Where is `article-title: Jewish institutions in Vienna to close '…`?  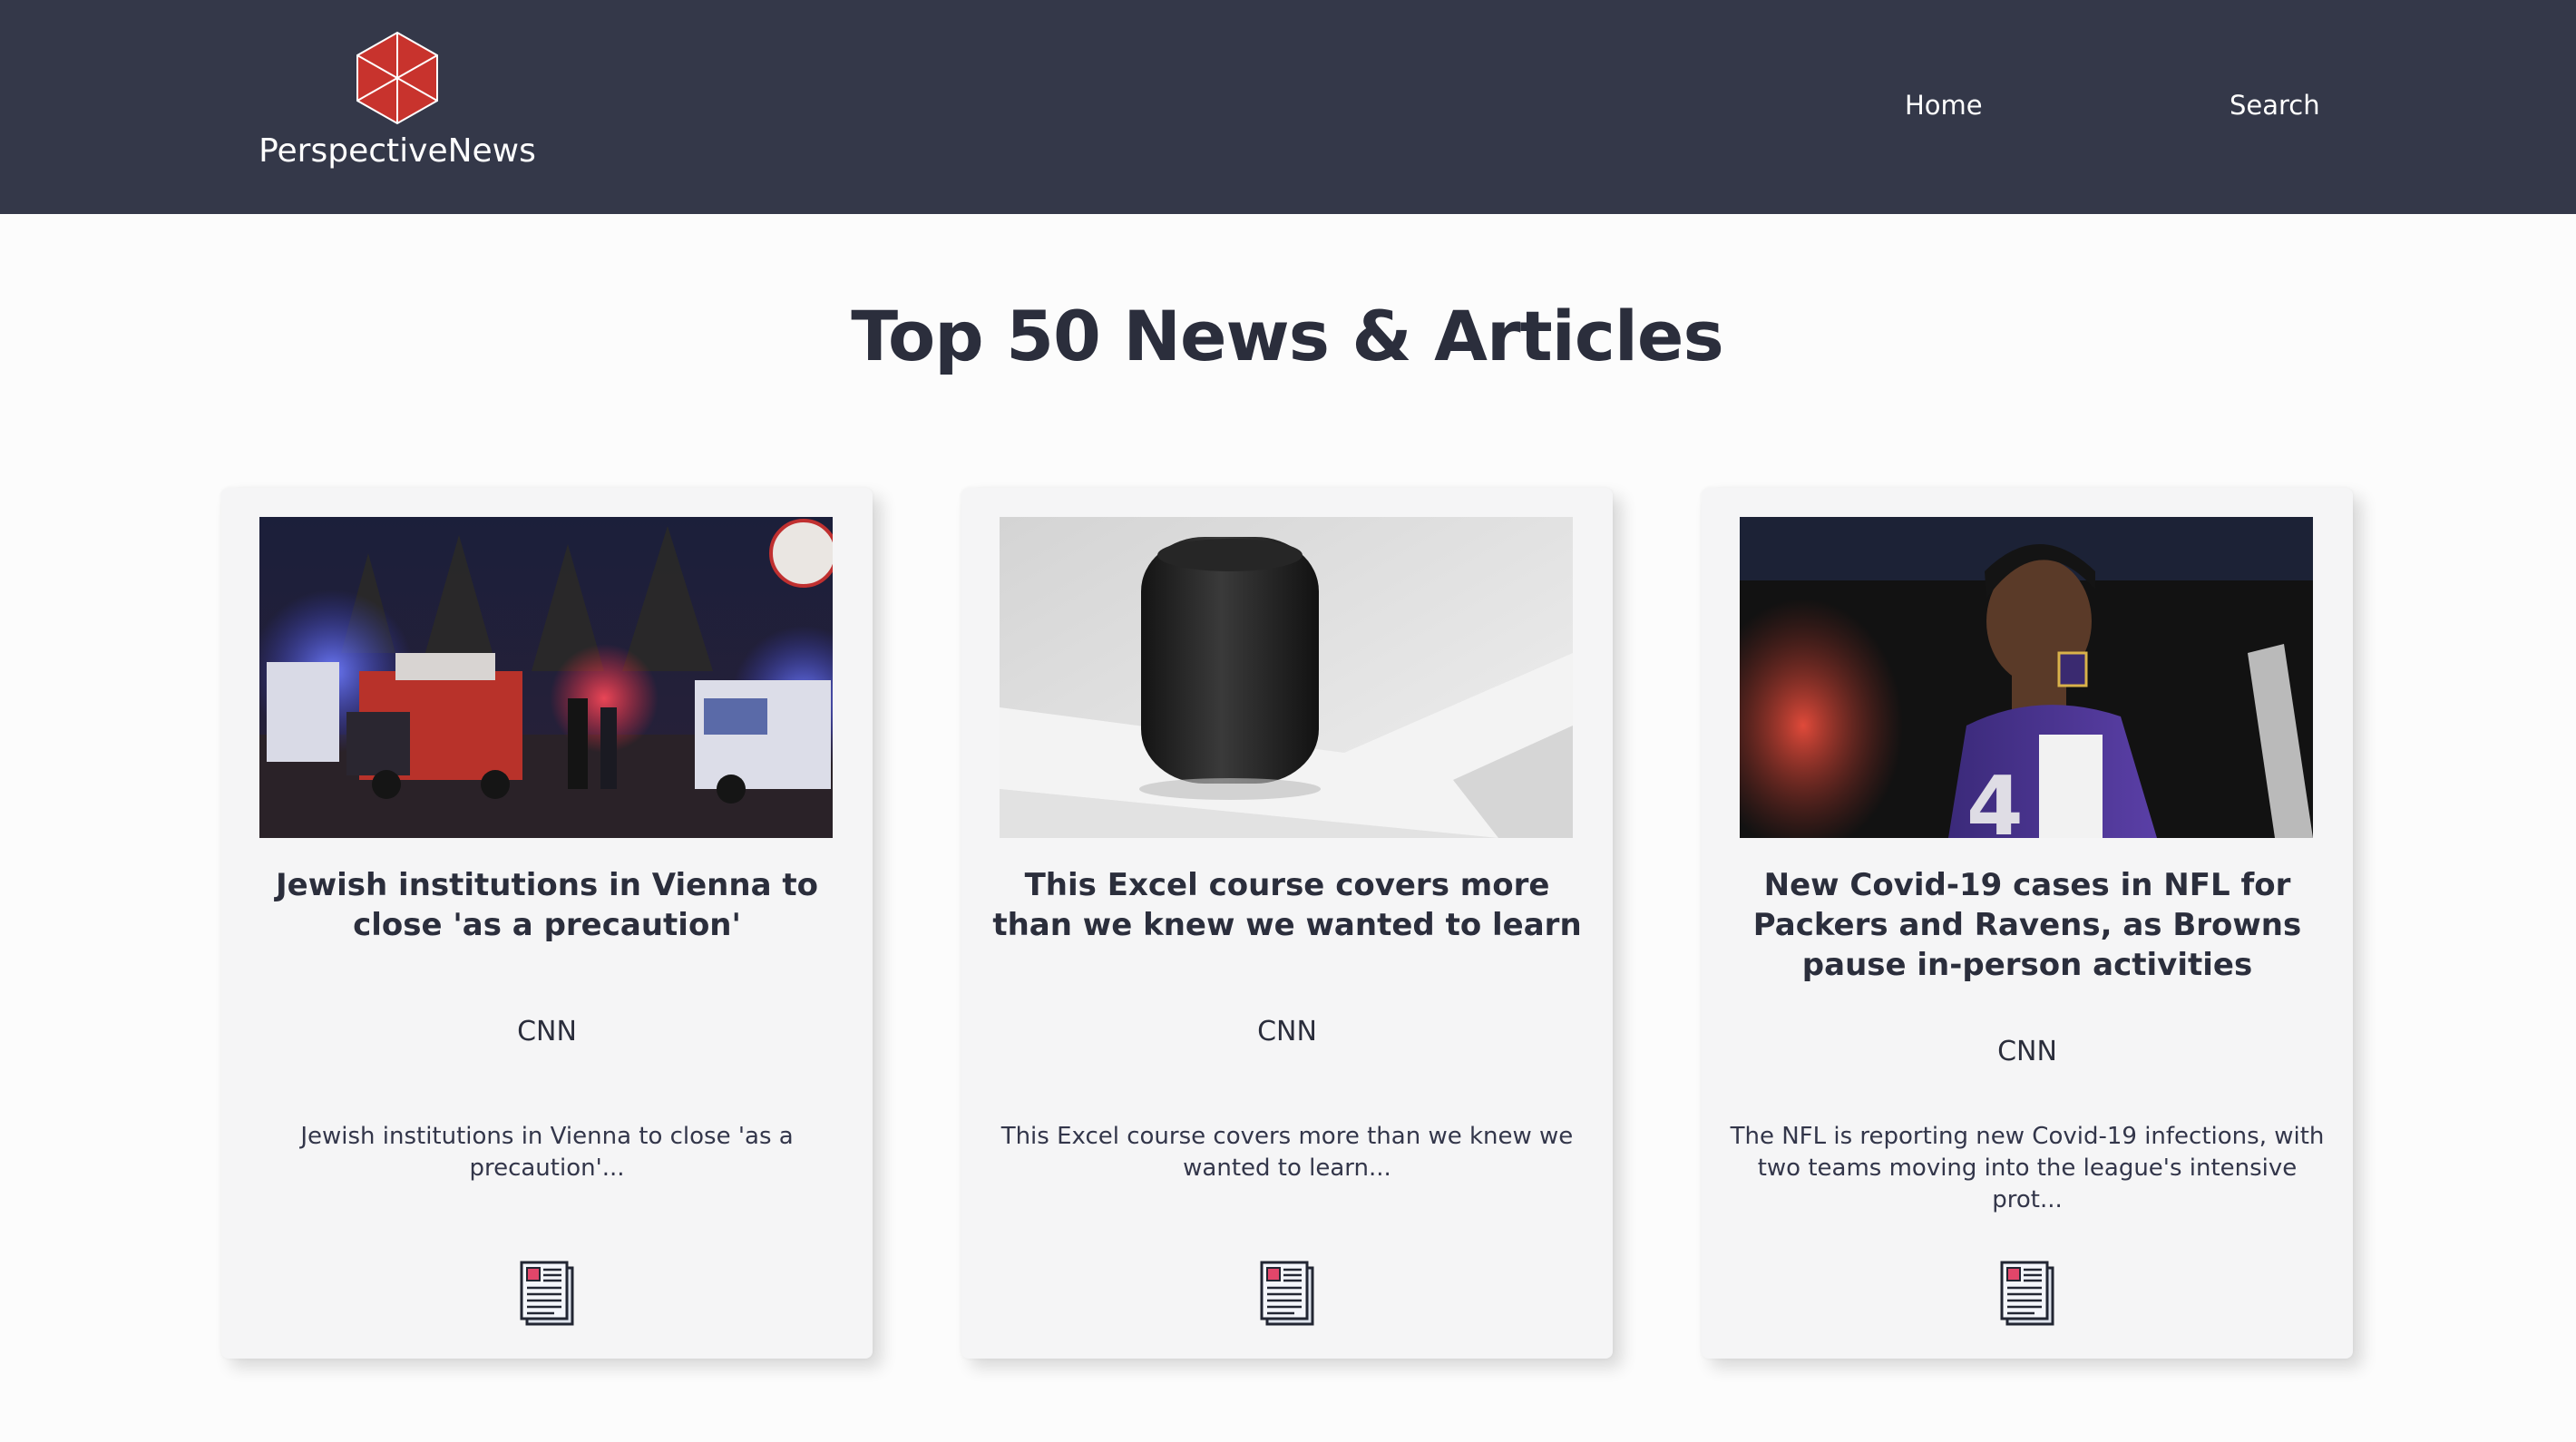 article-title: Jewish institutions in Vienna to close '… is located at coordinates (547, 905).